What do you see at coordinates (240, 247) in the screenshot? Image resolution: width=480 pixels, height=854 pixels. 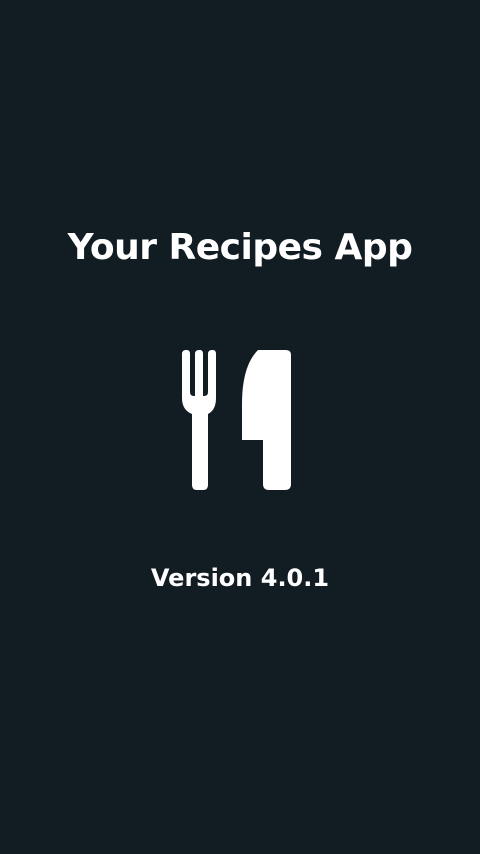 I see `app-title: Your Recipes App` at bounding box center [240, 247].